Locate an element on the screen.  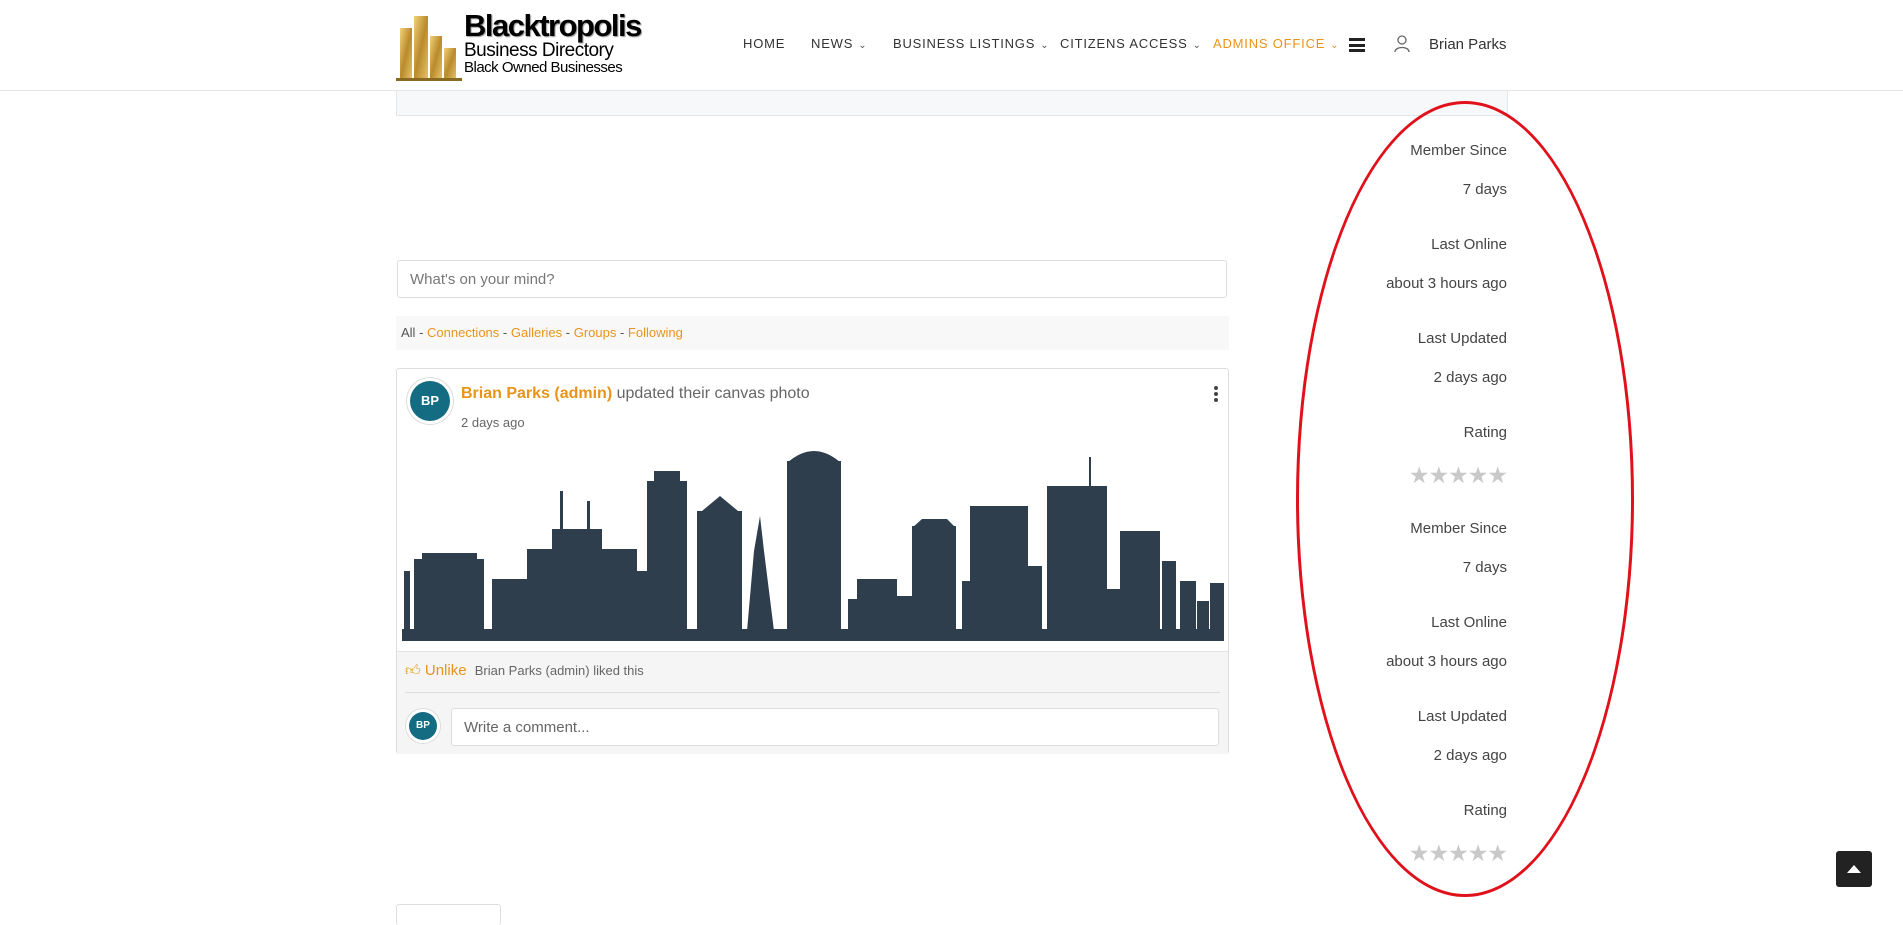
nav-home-label: HOME is located at coordinates (764, 43).